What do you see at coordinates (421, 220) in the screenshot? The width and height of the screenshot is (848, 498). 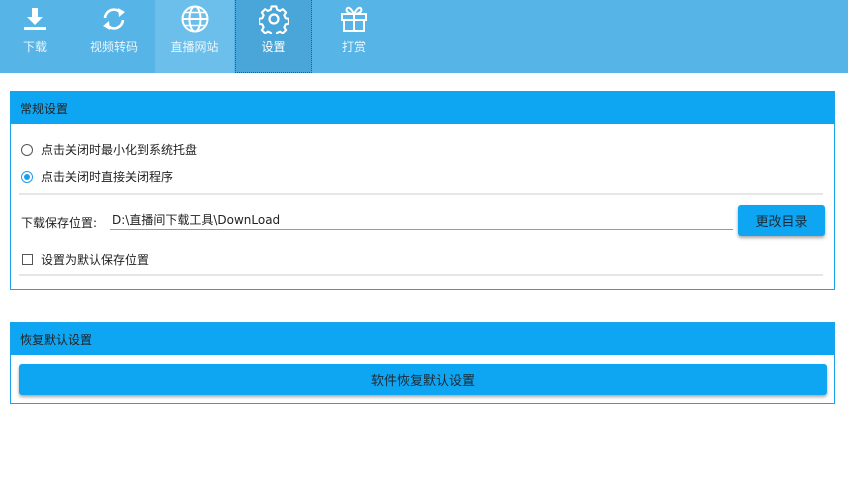 I see `save-path-input` at bounding box center [421, 220].